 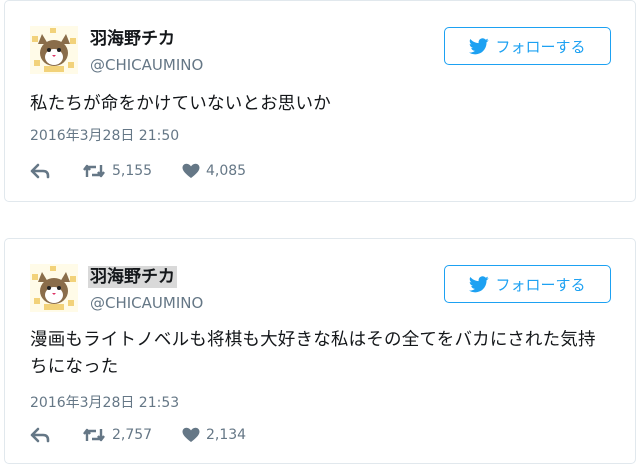 I want to click on tweet-actions: 5,155 4,085, so click(x=156, y=171).